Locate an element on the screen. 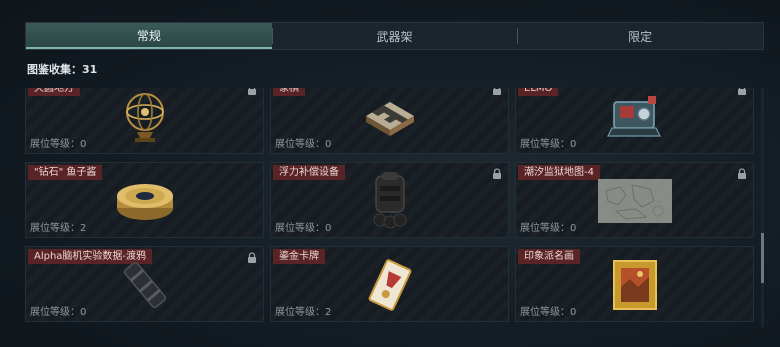 This screenshot has height=347, width=780. tab-weapon-rack: 武器架 is located at coordinates (394, 36).